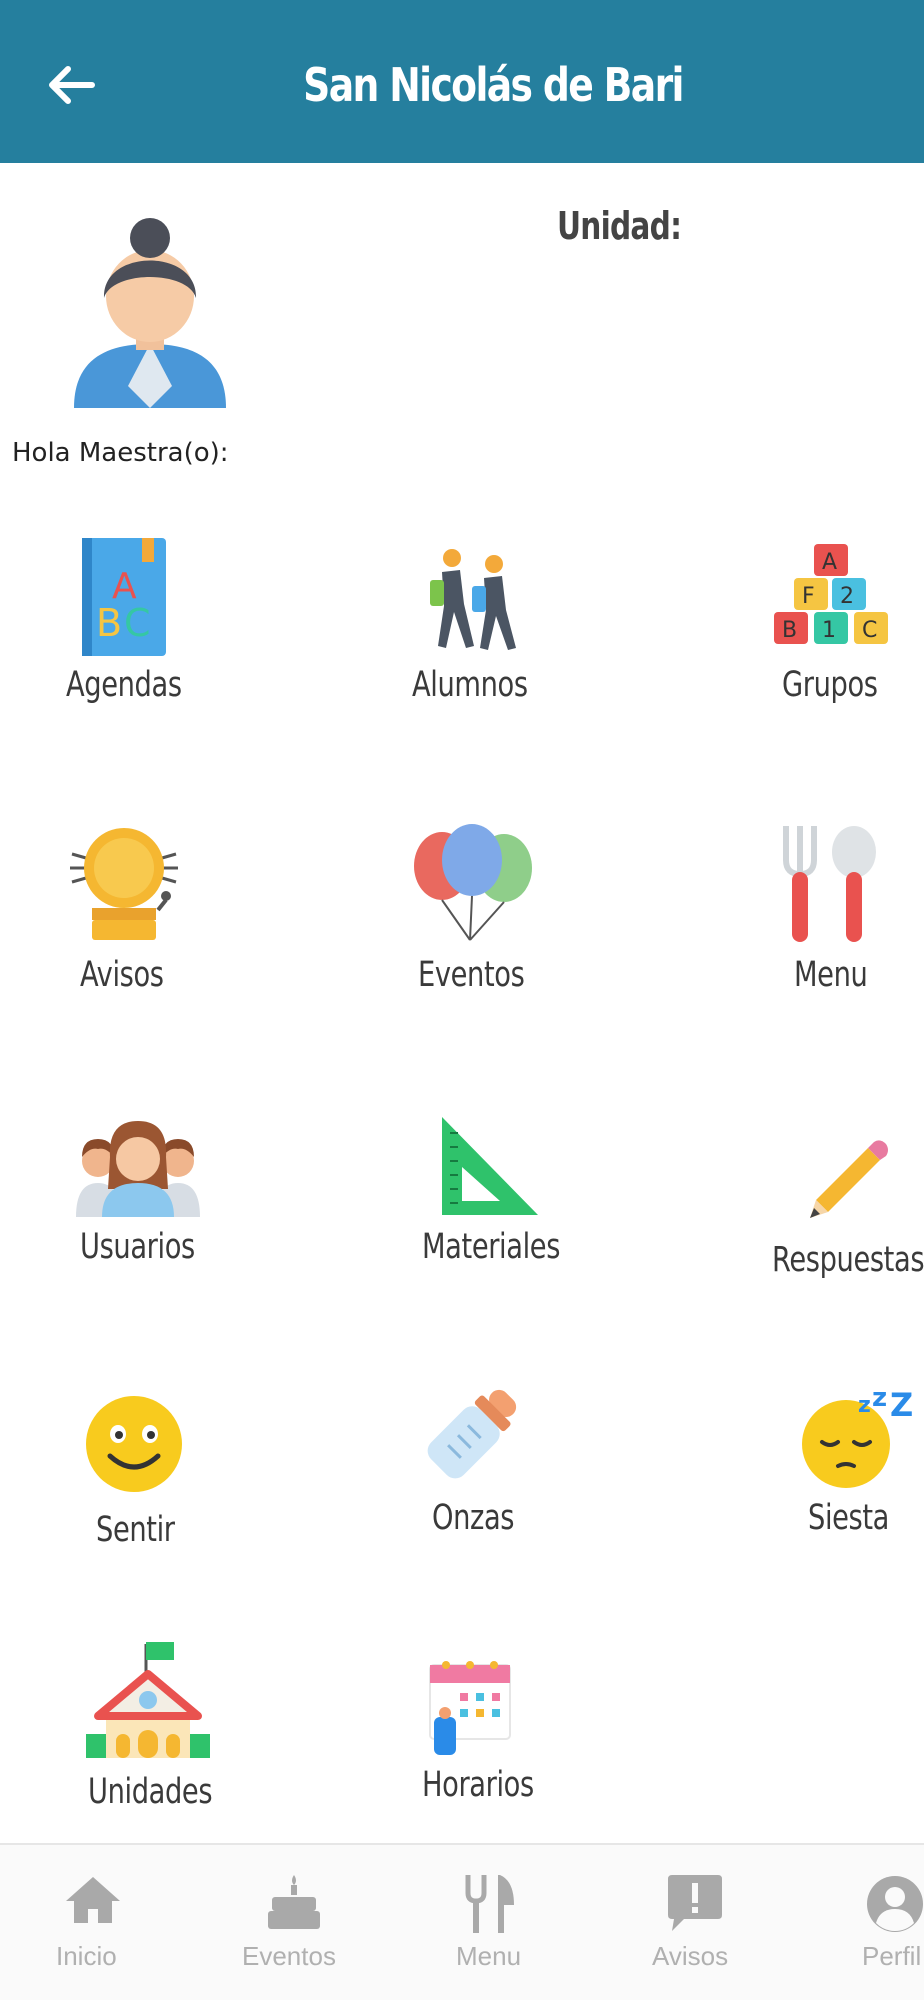  What do you see at coordinates (470, 1708) in the screenshot?
I see `schedule-calendar-icon` at bounding box center [470, 1708].